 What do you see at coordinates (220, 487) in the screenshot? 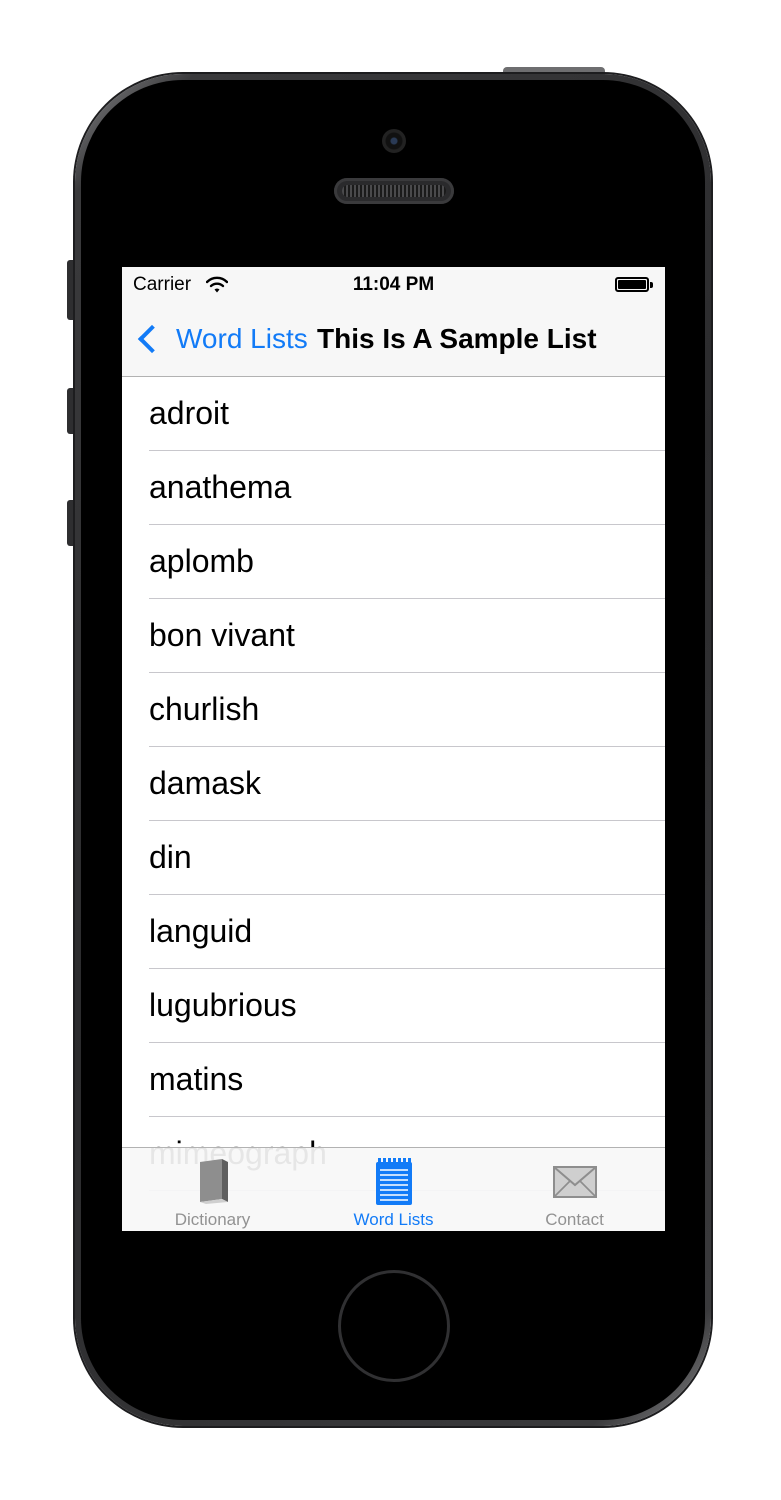
I see `list-item-label: anathema` at bounding box center [220, 487].